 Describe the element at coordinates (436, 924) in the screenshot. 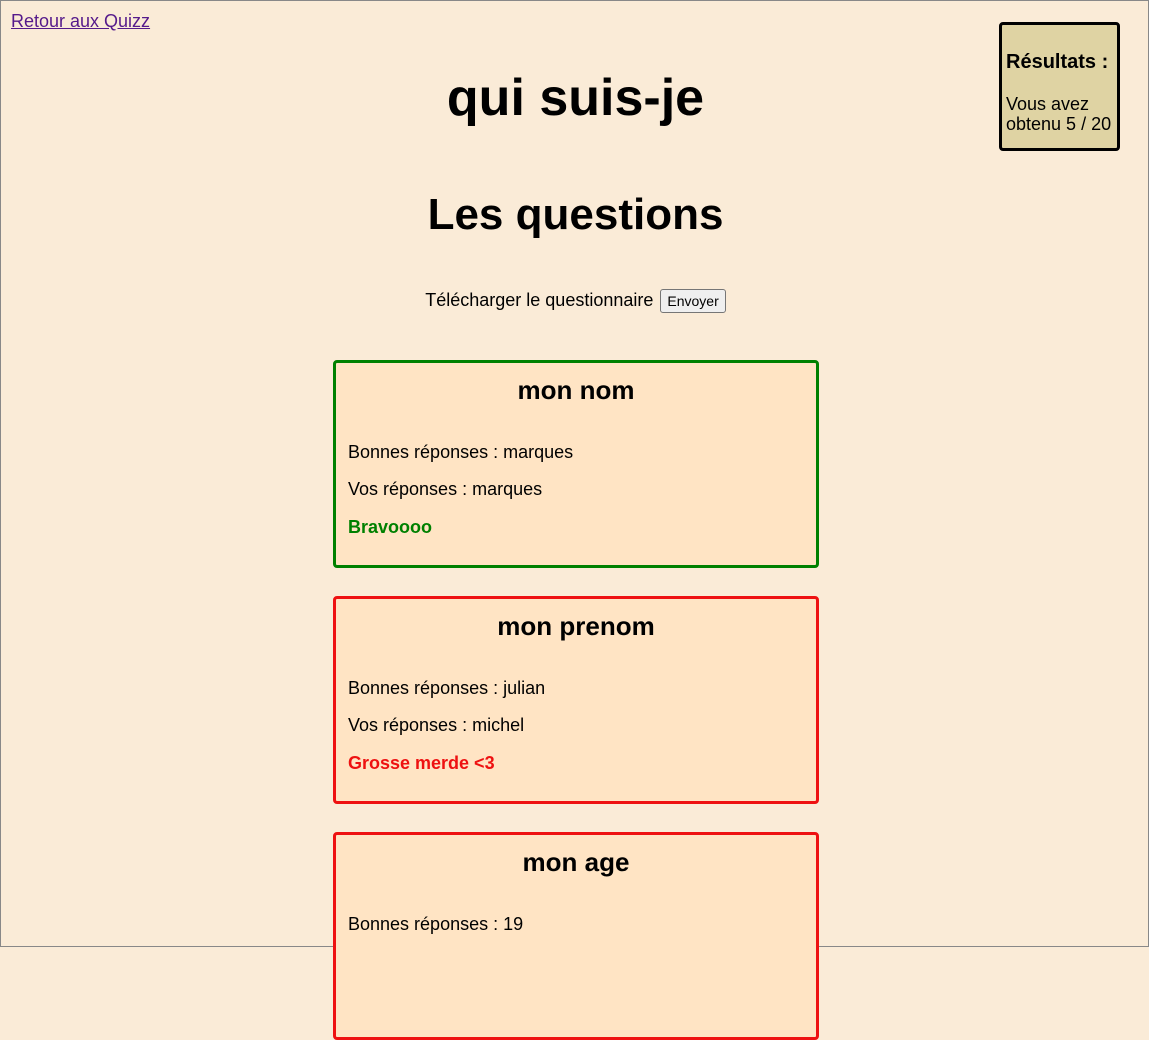

I see `correct-answer-line: Bonnes réponses : 19` at that location.